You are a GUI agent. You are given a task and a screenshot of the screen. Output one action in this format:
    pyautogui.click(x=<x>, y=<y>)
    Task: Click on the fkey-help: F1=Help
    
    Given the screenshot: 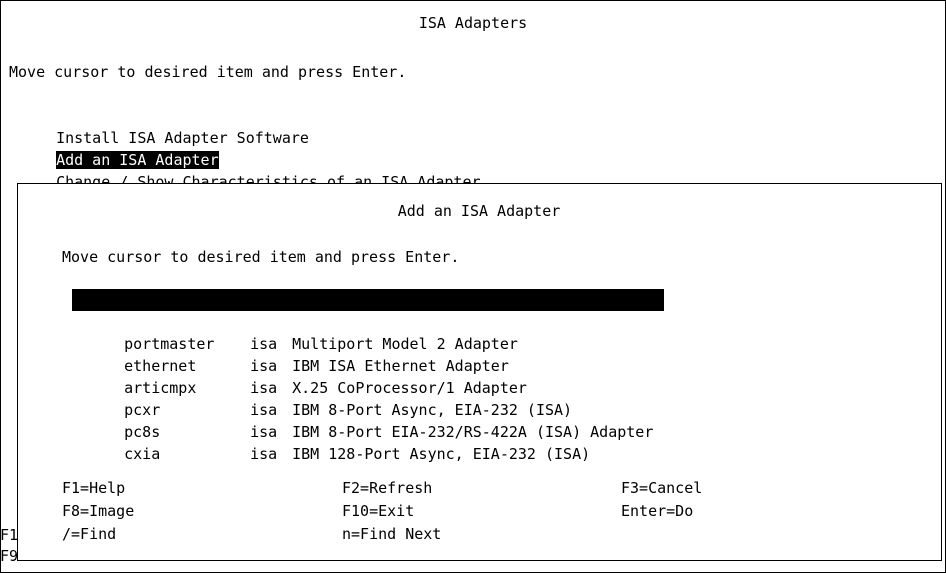 What is the action you would take?
    pyautogui.click(x=93, y=488)
    